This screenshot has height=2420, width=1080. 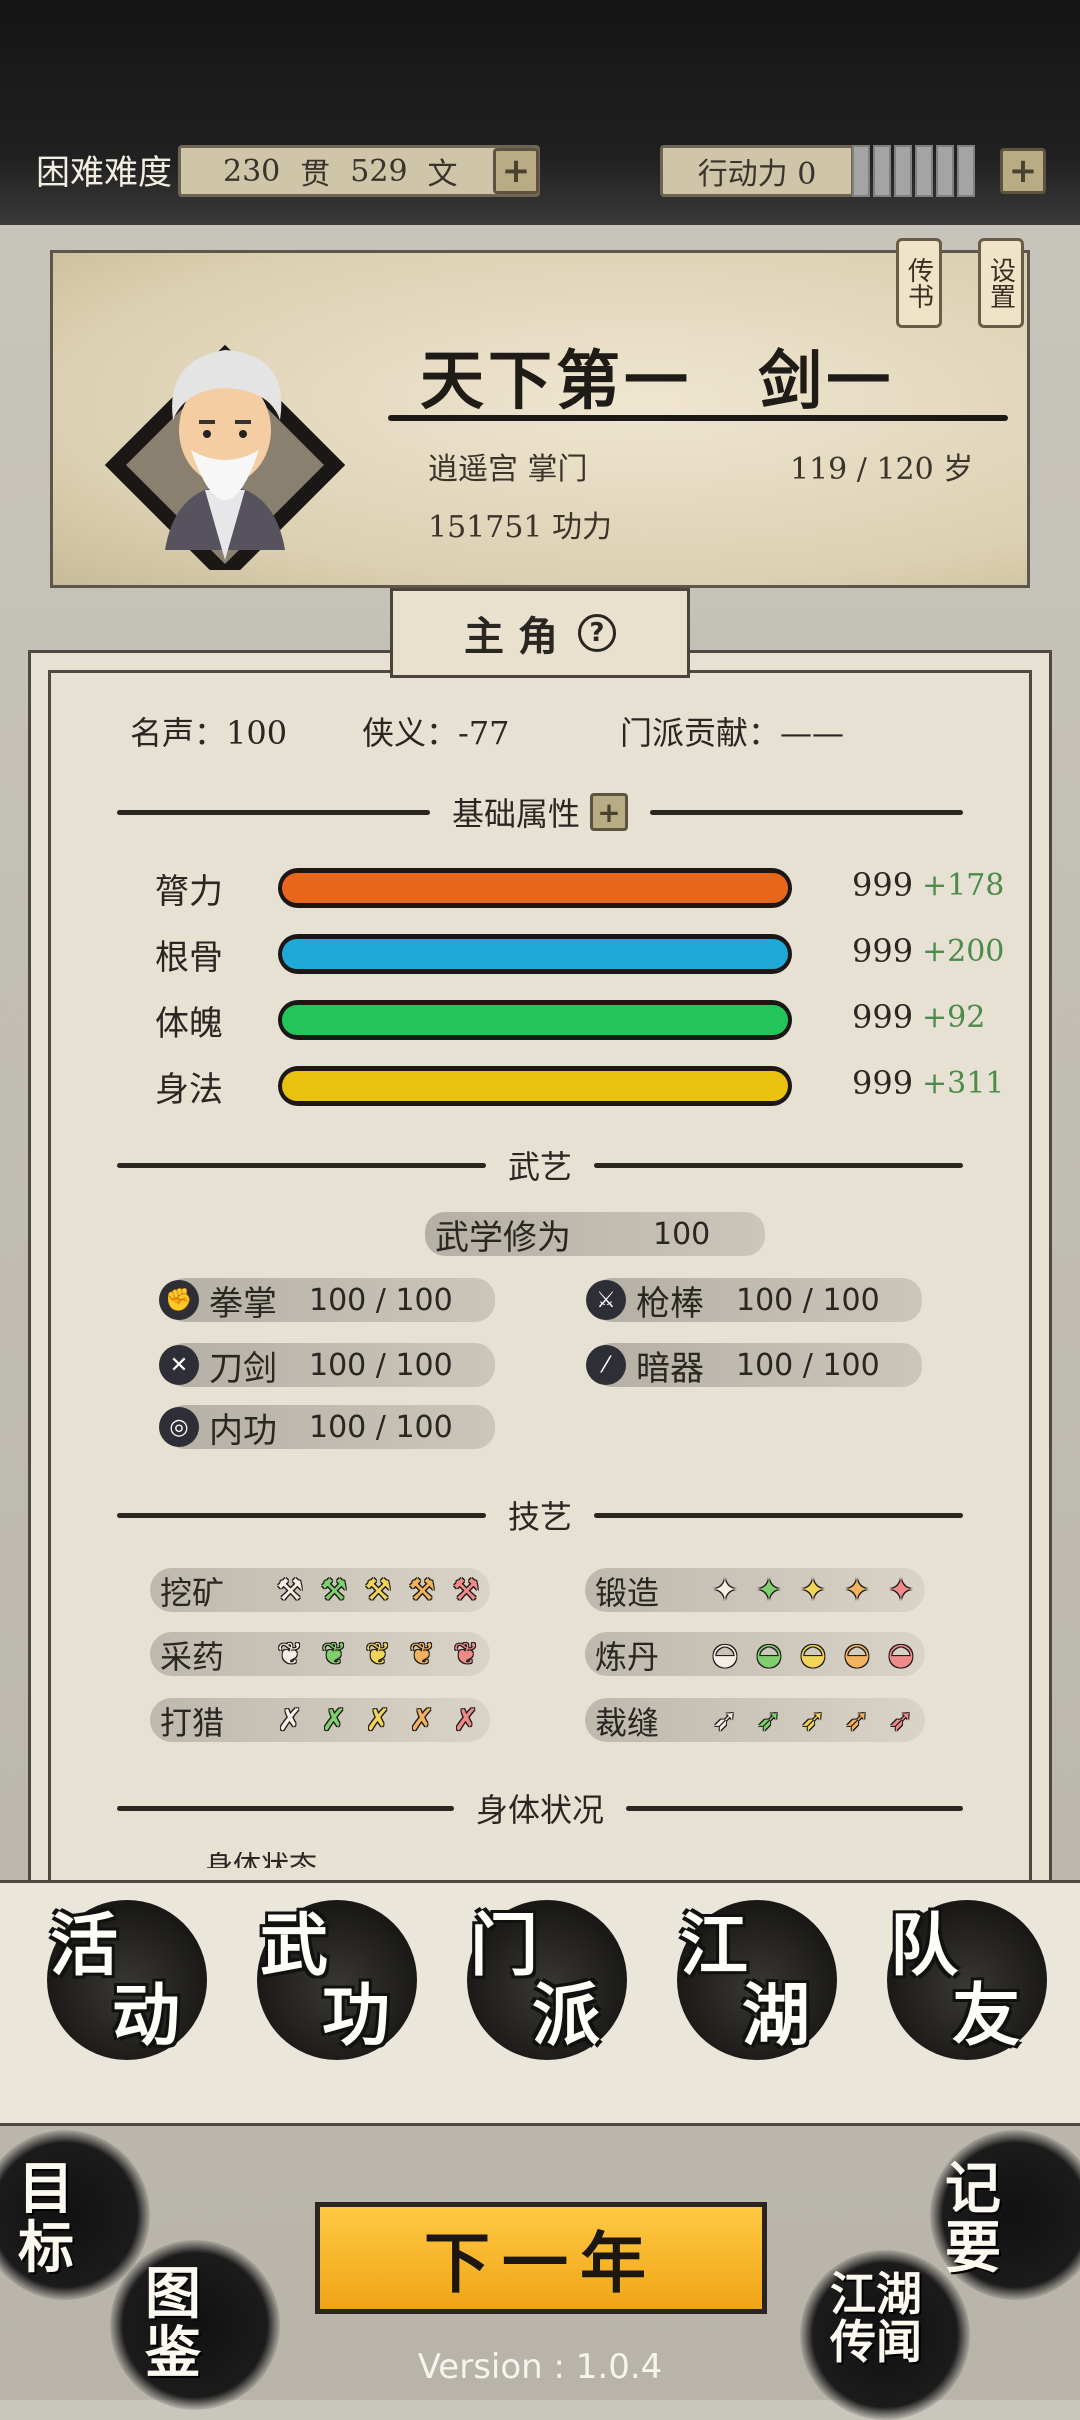 I want to click on sect-contribution-stat: 门派贡献：——, so click(x=732, y=733).